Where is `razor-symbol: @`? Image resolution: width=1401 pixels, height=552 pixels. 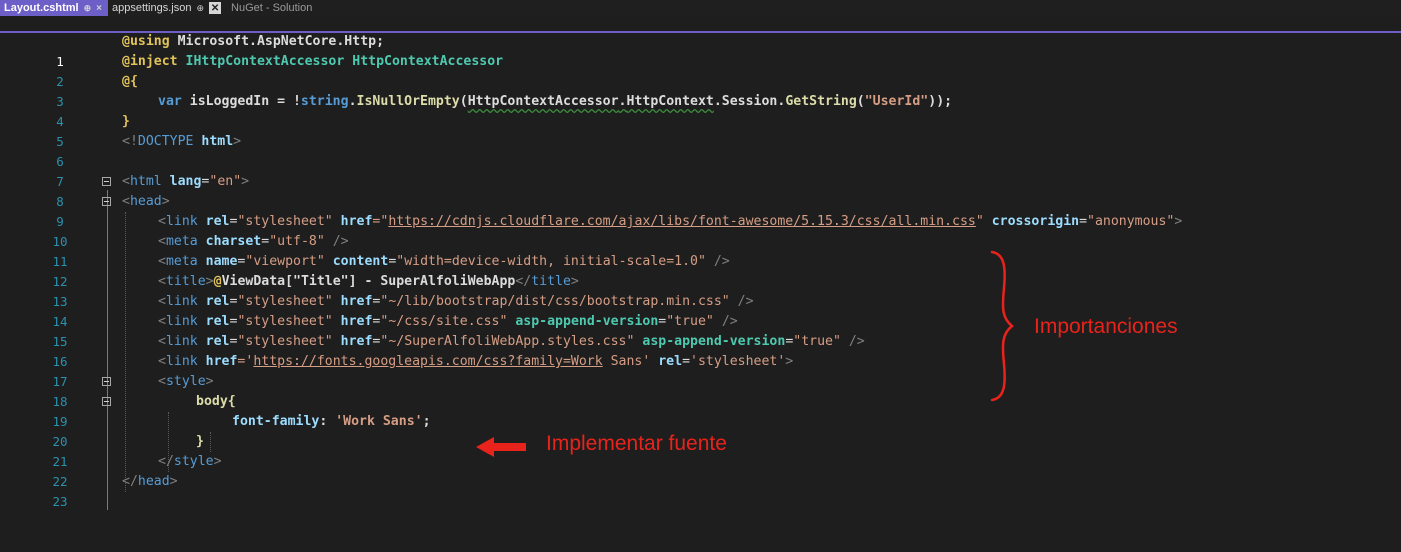
razor-symbol: @ is located at coordinates (217, 281).